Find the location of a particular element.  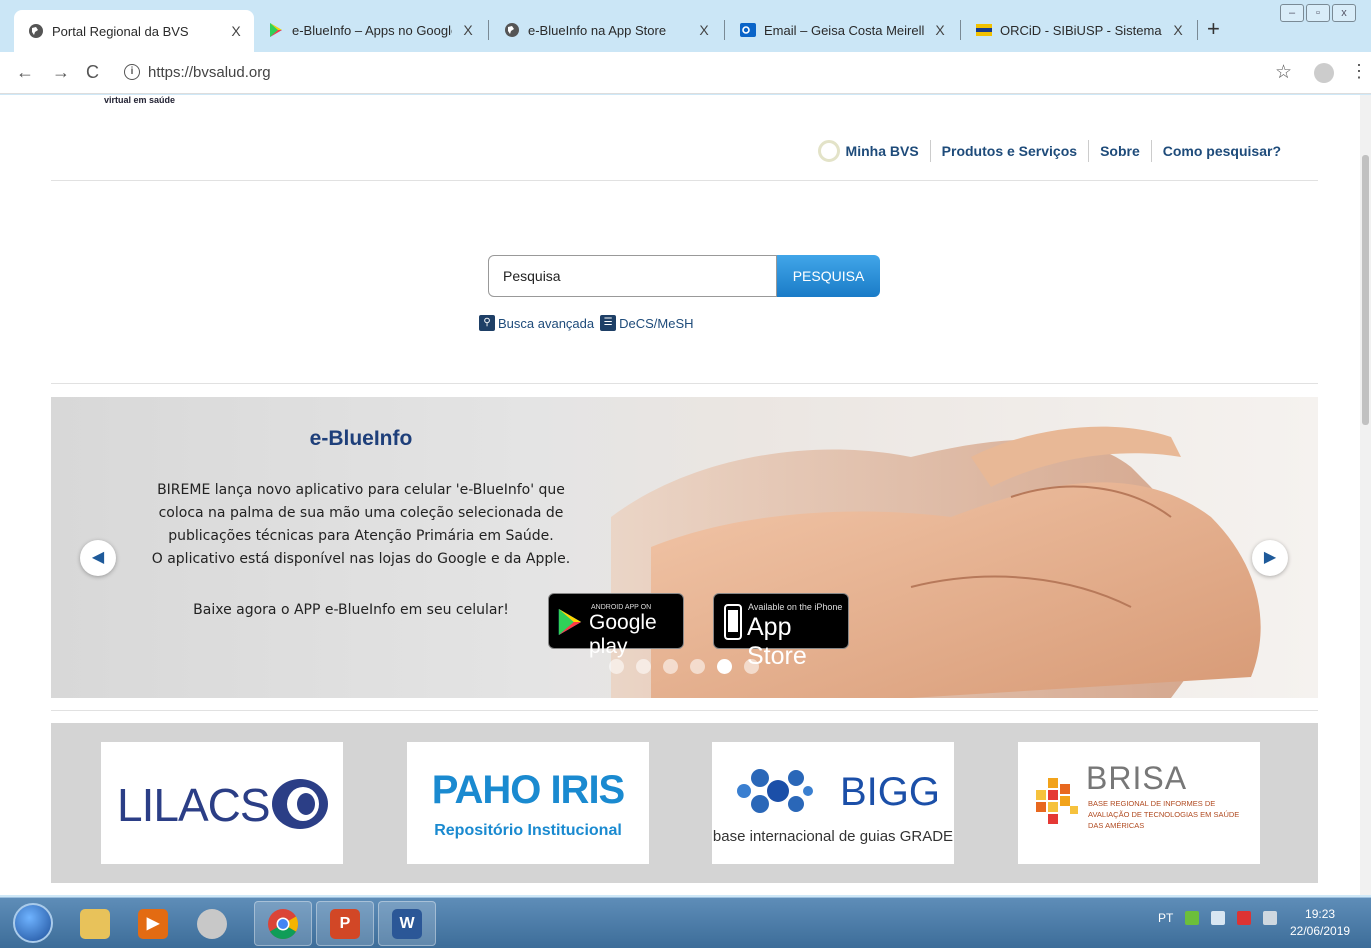

taskbar-explorer is located at coordinates (95, 923).